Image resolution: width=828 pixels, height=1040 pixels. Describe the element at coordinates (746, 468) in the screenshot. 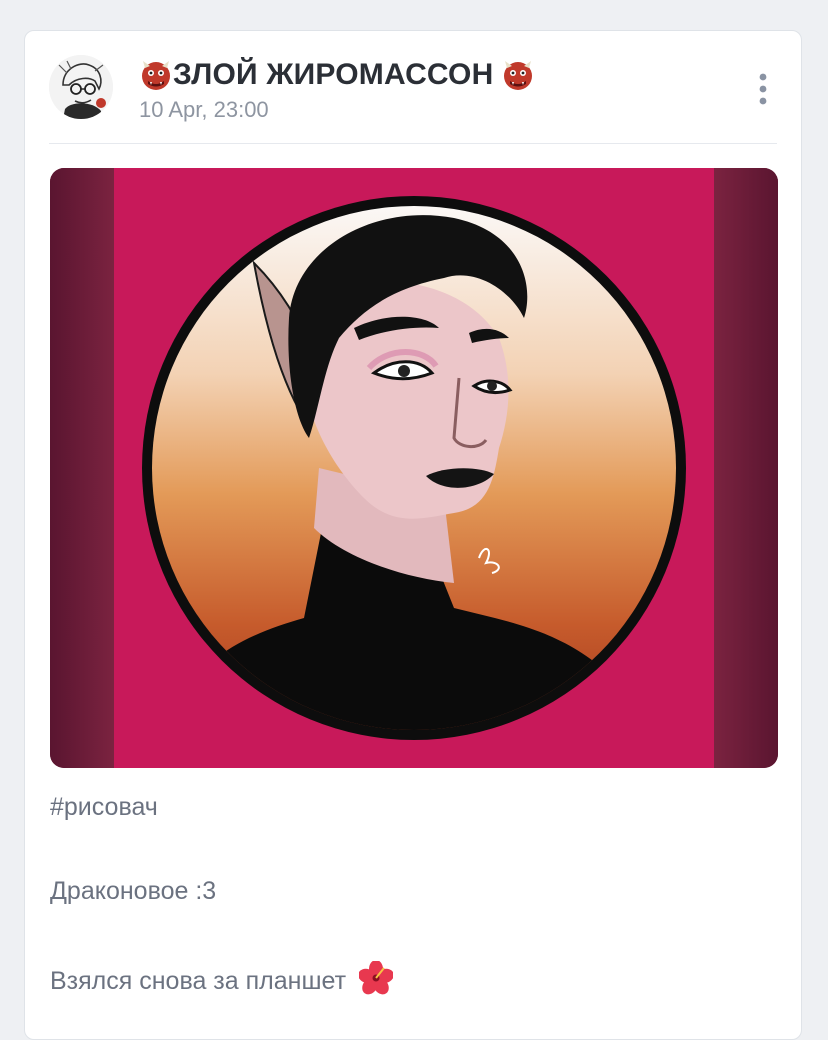

I see `image-blur-edge-right` at that location.